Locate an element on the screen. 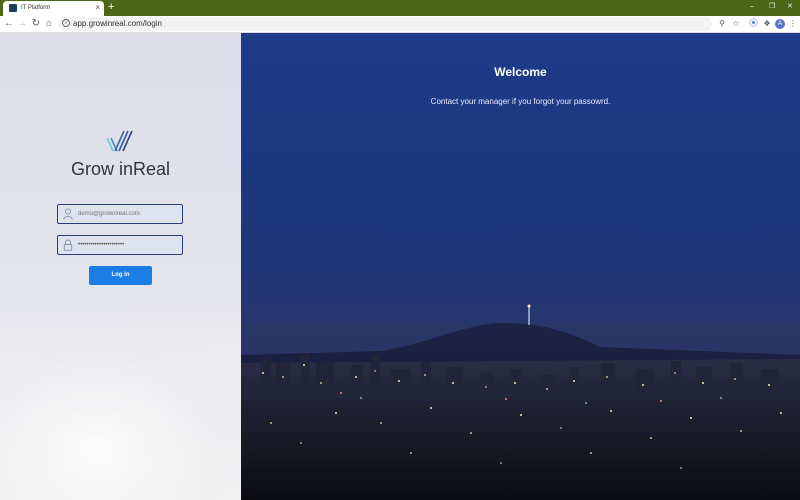 This screenshot has height=500, width=800. site-info-icon: i is located at coordinates (66, 23).